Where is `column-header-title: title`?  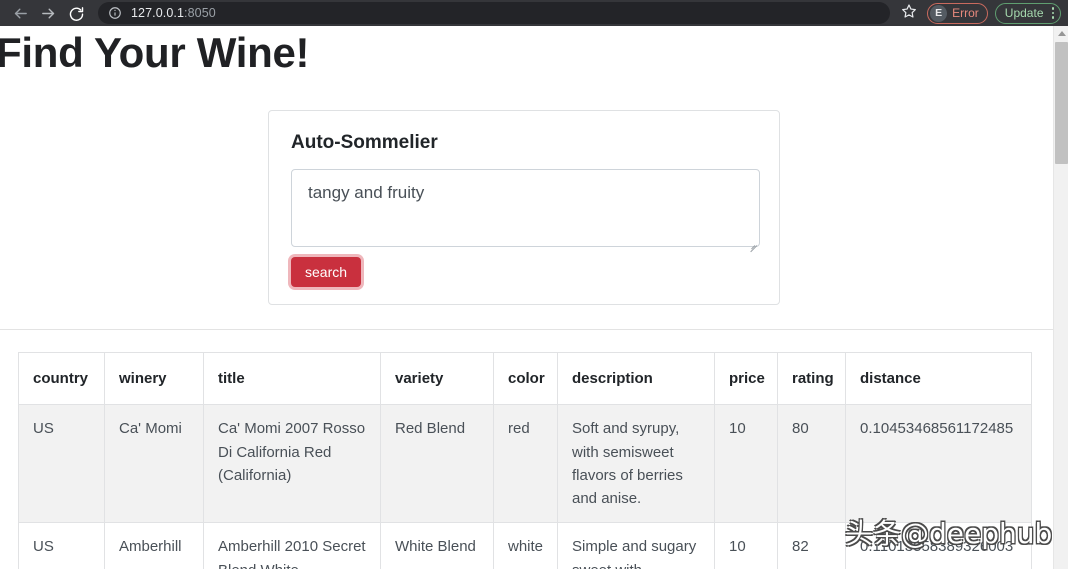
column-header-title: title is located at coordinates (292, 378).